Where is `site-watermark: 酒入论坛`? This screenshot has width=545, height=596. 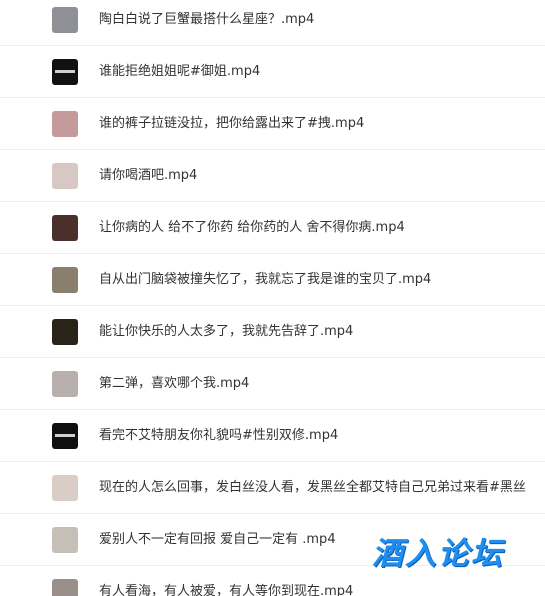
site-watermark: 酒入论坛 is located at coordinates (438, 554).